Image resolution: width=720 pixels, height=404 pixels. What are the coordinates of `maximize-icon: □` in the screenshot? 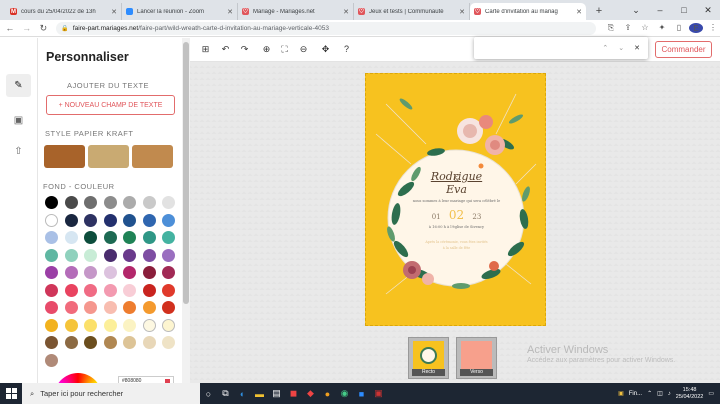 It's located at (684, 10).